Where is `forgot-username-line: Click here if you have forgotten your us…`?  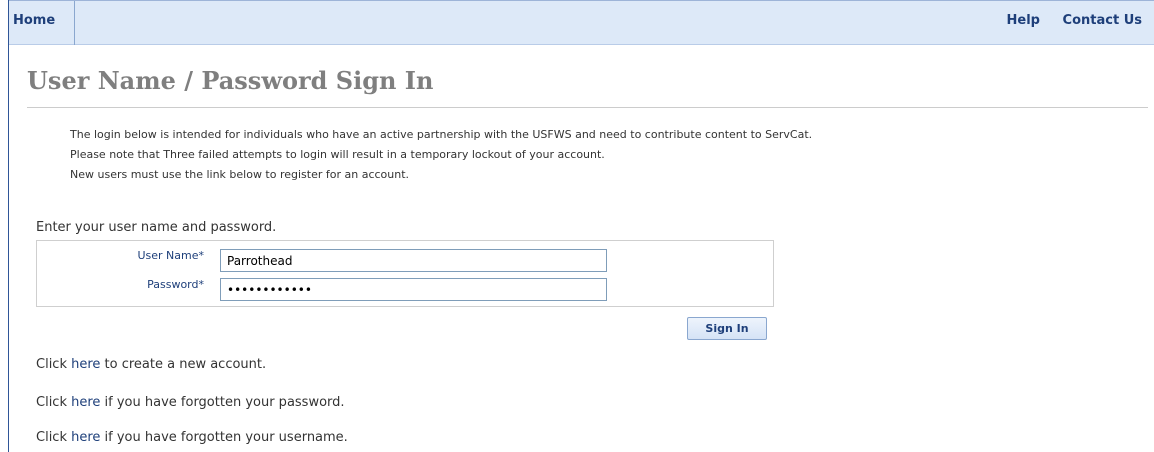
forgot-username-line: Click here if you have forgotten your us… is located at coordinates (192, 437).